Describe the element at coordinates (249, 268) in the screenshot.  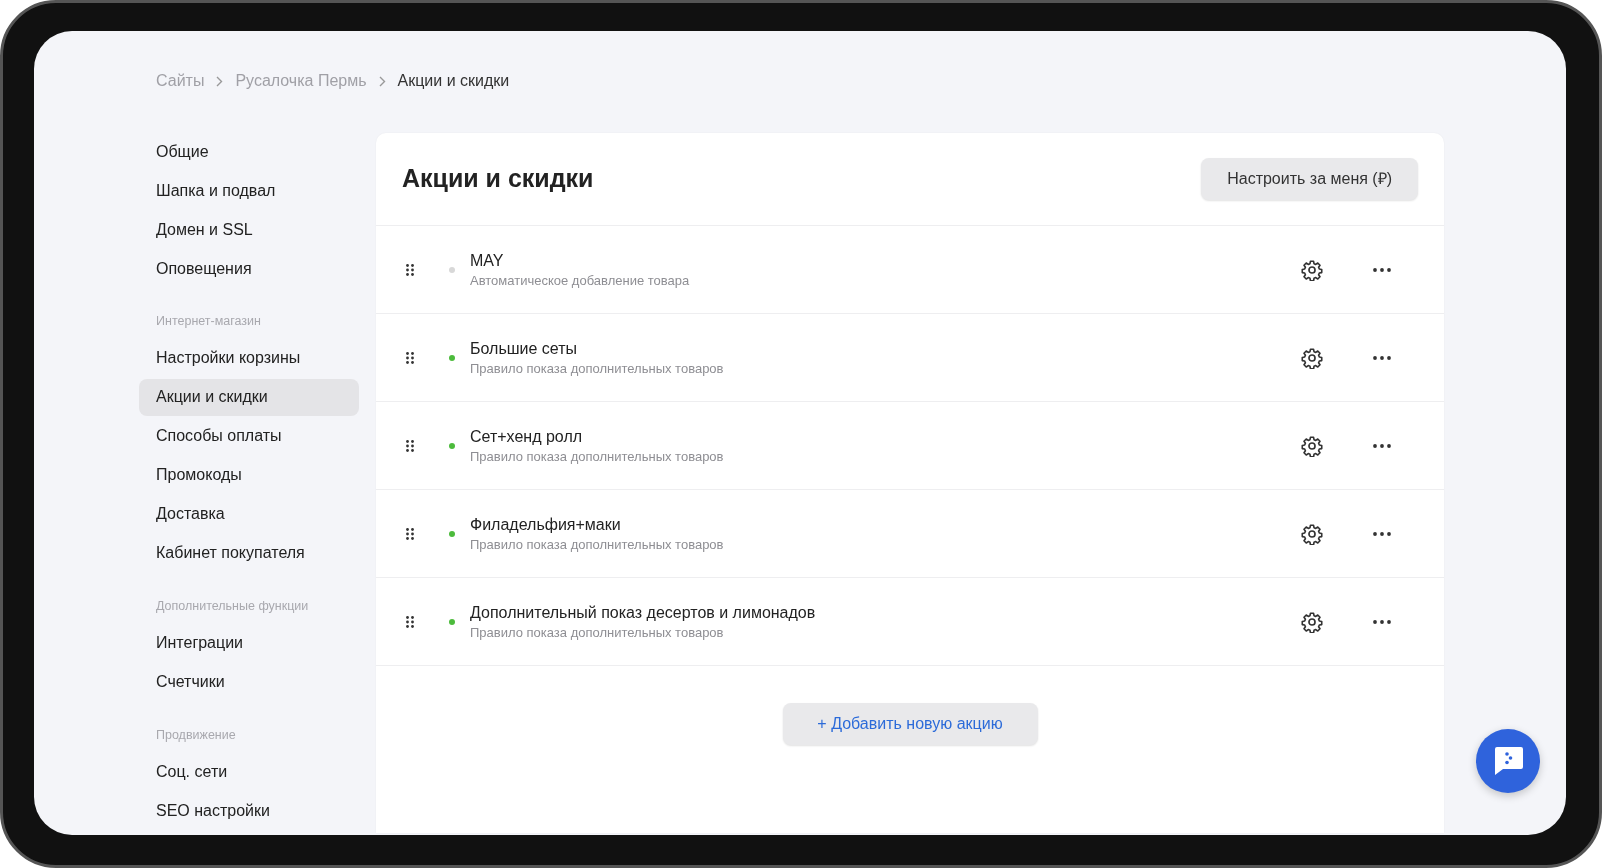
I see `sidebar-item: Оповещения` at that location.